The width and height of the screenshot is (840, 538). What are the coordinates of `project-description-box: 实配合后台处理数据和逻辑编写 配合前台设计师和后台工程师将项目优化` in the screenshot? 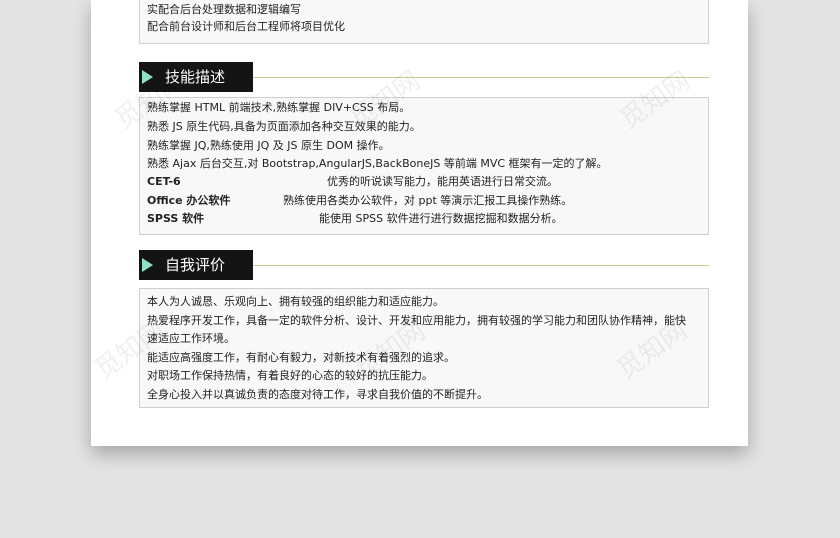 It's located at (424, 22).